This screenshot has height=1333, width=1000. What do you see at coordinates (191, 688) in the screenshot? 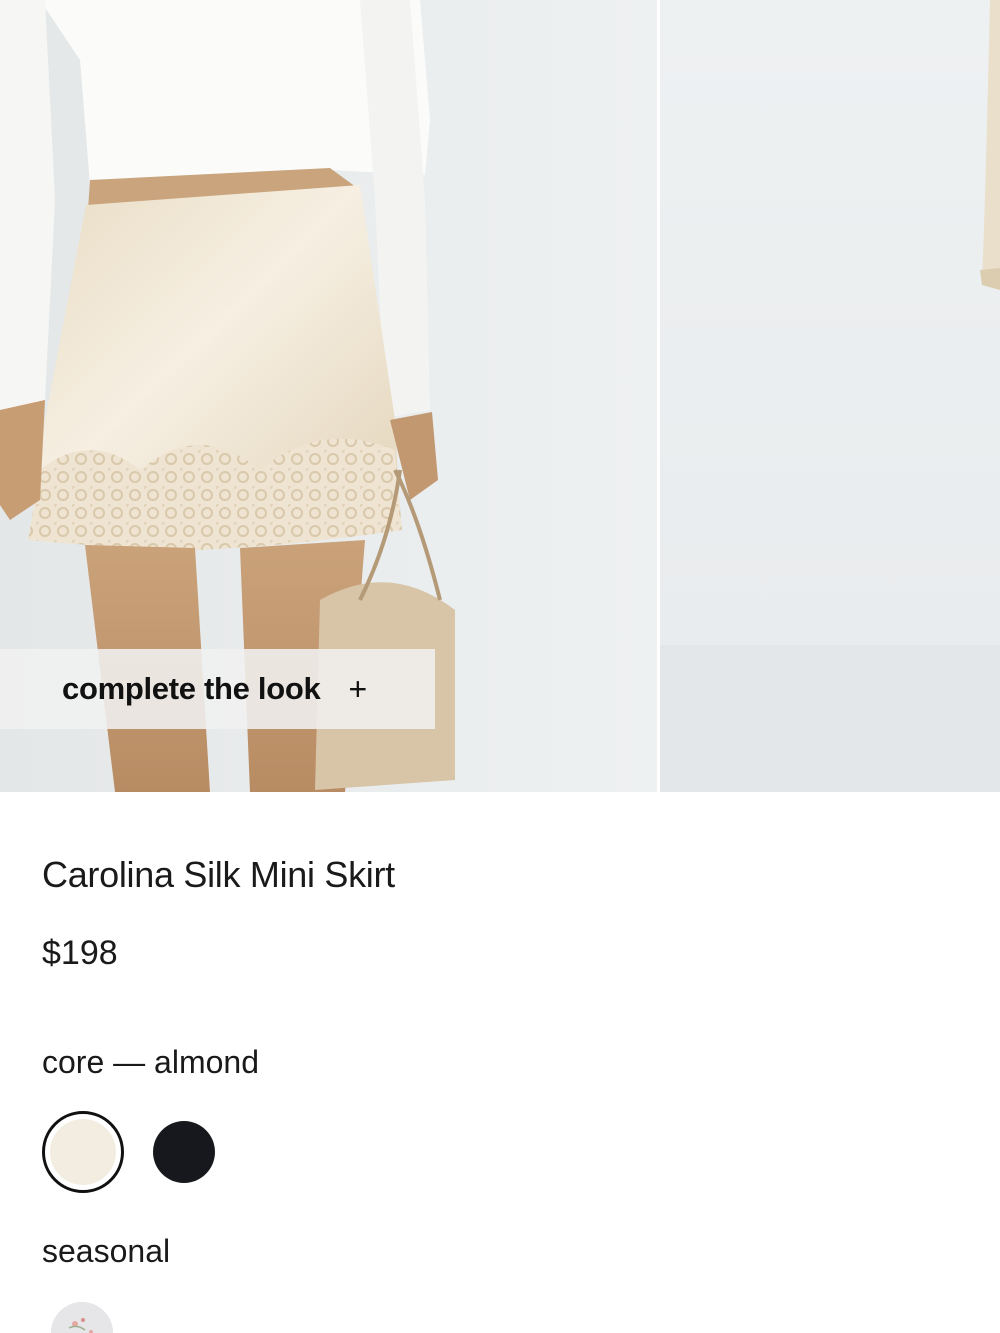
I see `complete-the-look-label: complete the look` at bounding box center [191, 688].